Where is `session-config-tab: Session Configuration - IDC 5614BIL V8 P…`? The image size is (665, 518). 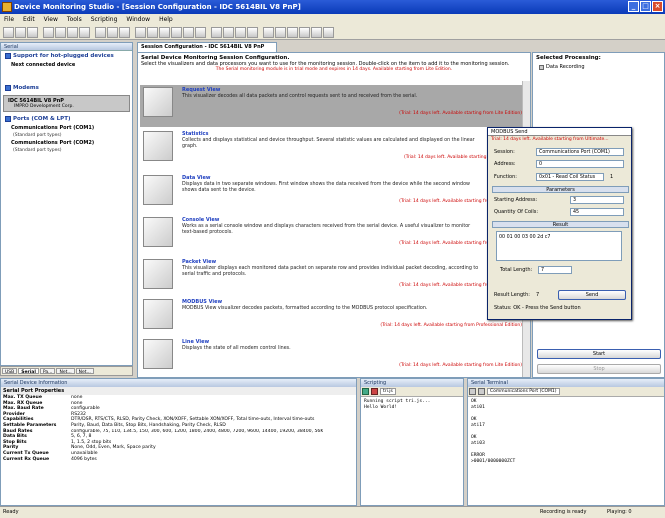
session-config-tab: Session Configuration - IDC 5614BIL V8 P… is located at coordinates (207, 47).